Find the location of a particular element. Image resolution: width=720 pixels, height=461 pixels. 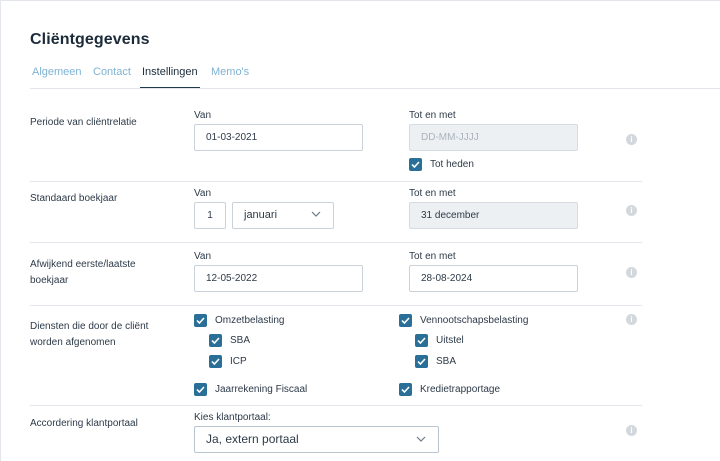

periode-tot-label: Tot en met is located at coordinates (432, 115).